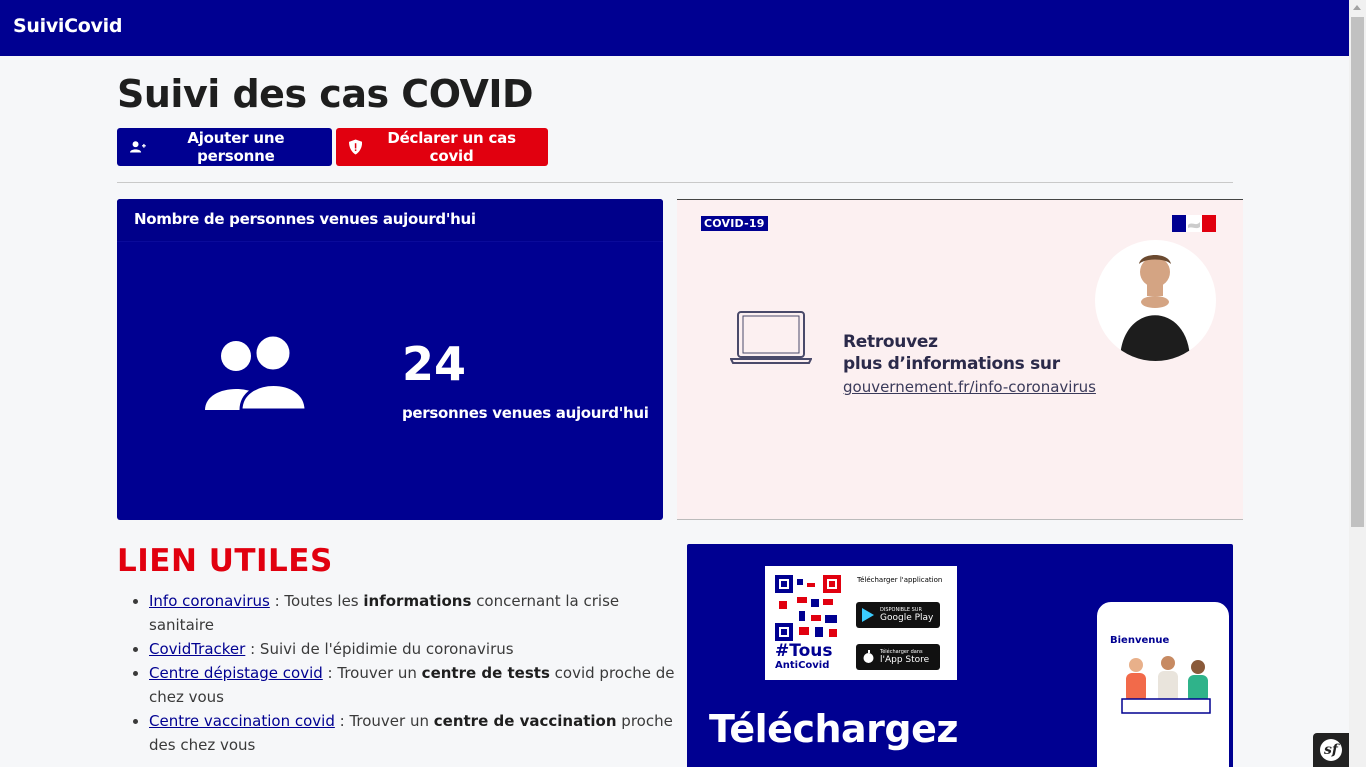 Image resolution: width=1366 pixels, height=767 pixels. Describe the element at coordinates (1155, 300) in the screenshot. I see `sign-language-interpreter-image` at that location.